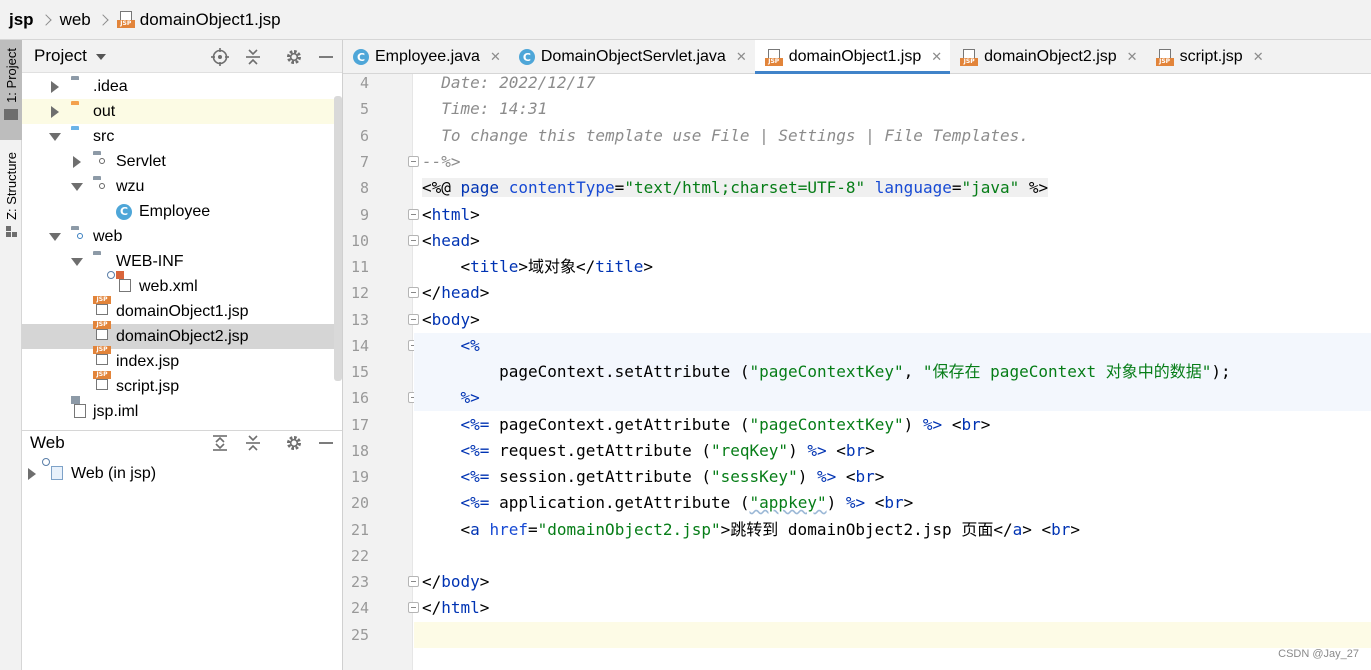 The height and width of the screenshot is (670, 1371). I want to click on line-number: 23, so click(359, 582).